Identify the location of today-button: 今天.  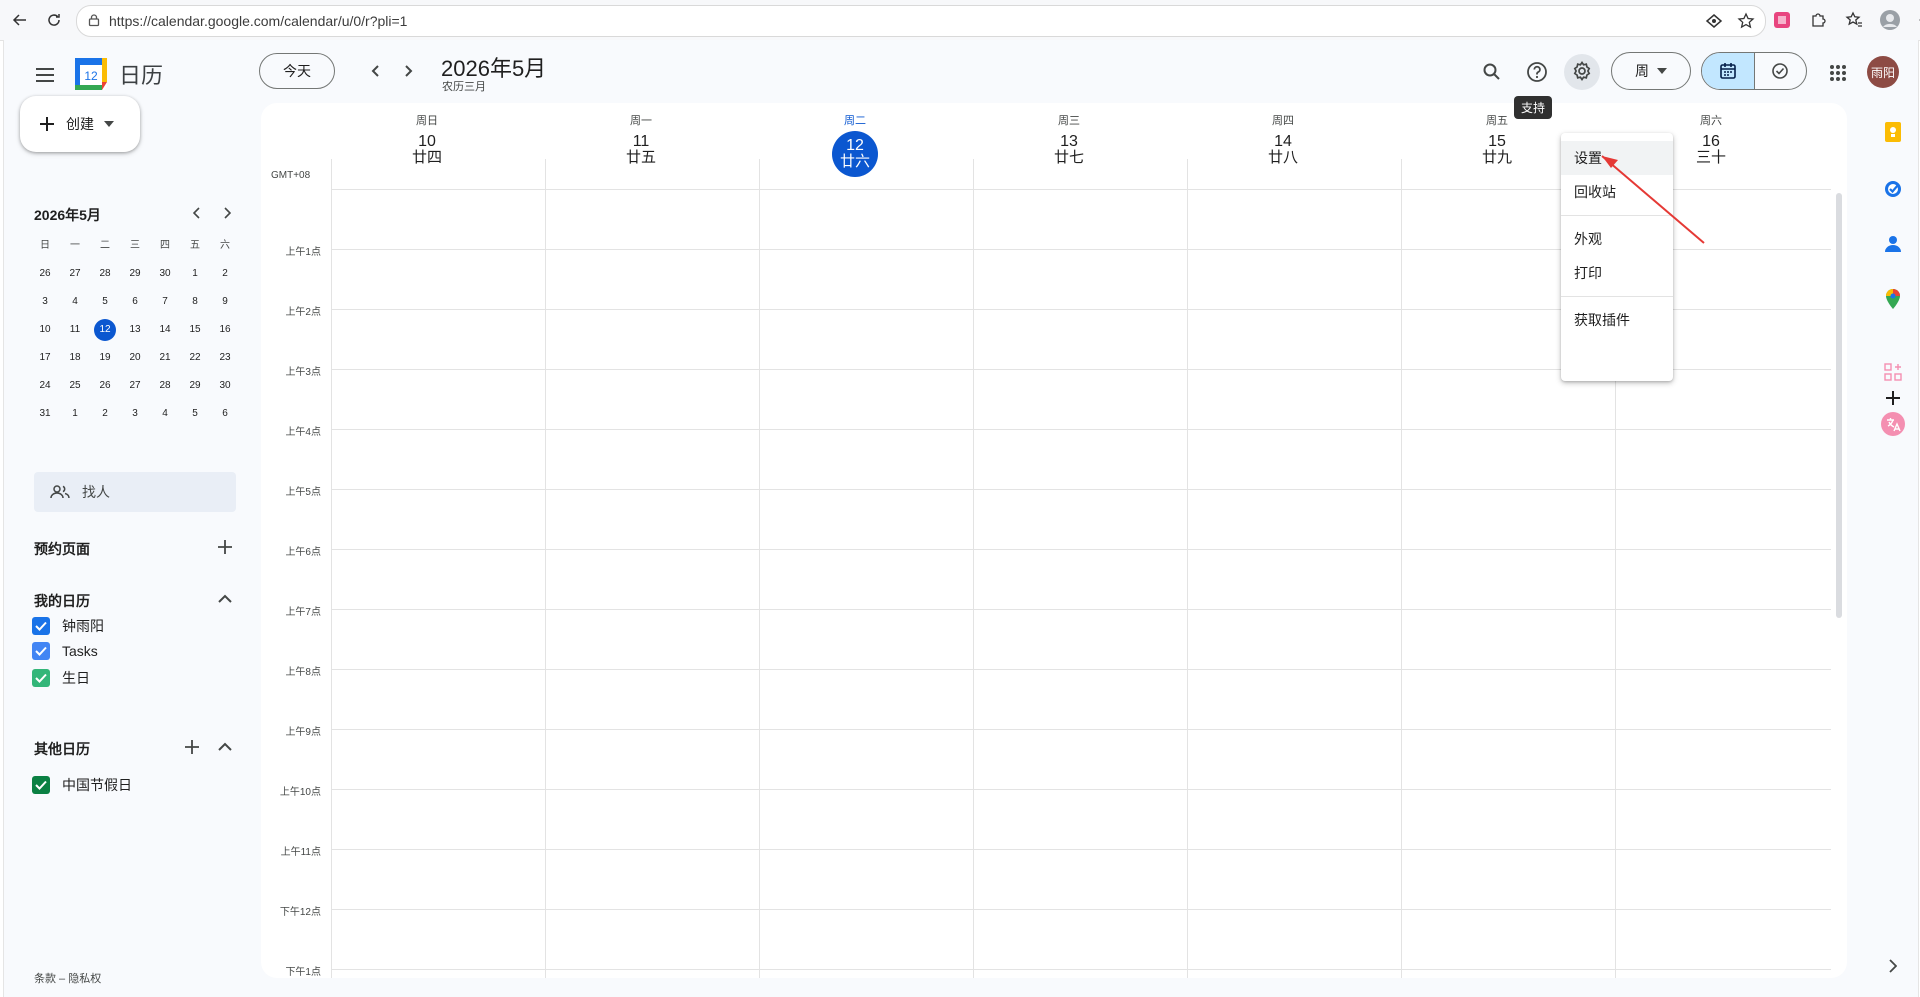
(297, 71).